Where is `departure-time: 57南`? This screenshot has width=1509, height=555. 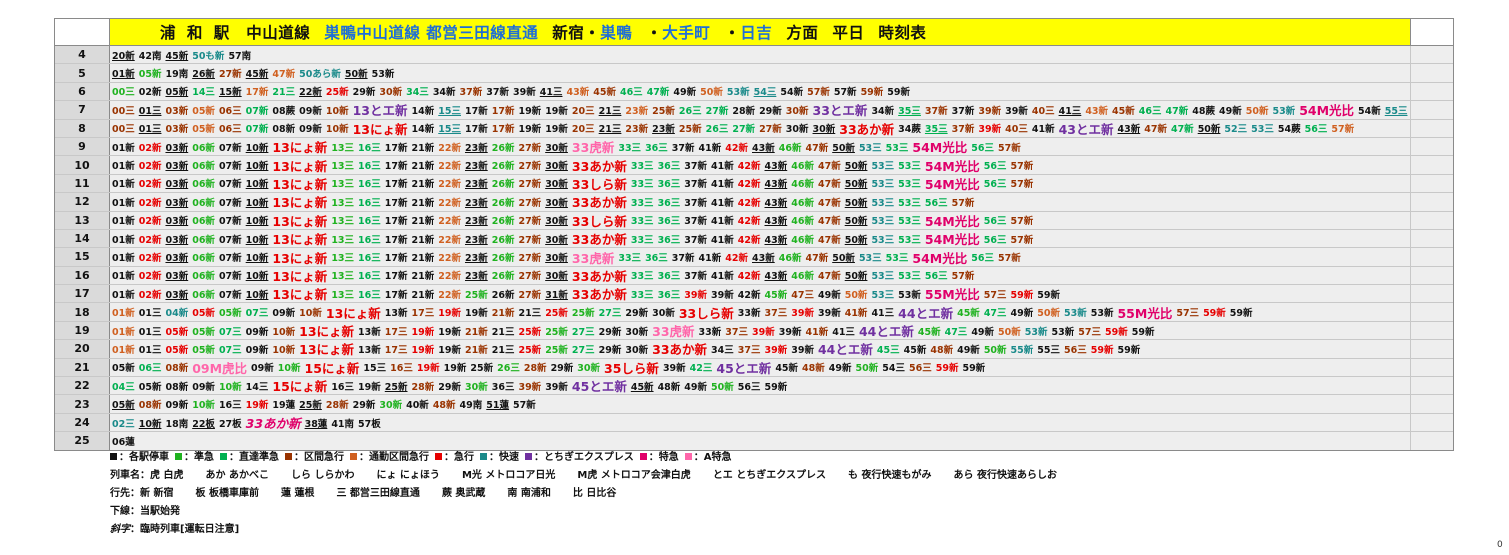 departure-time: 57南 is located at coordinates (240, 56).